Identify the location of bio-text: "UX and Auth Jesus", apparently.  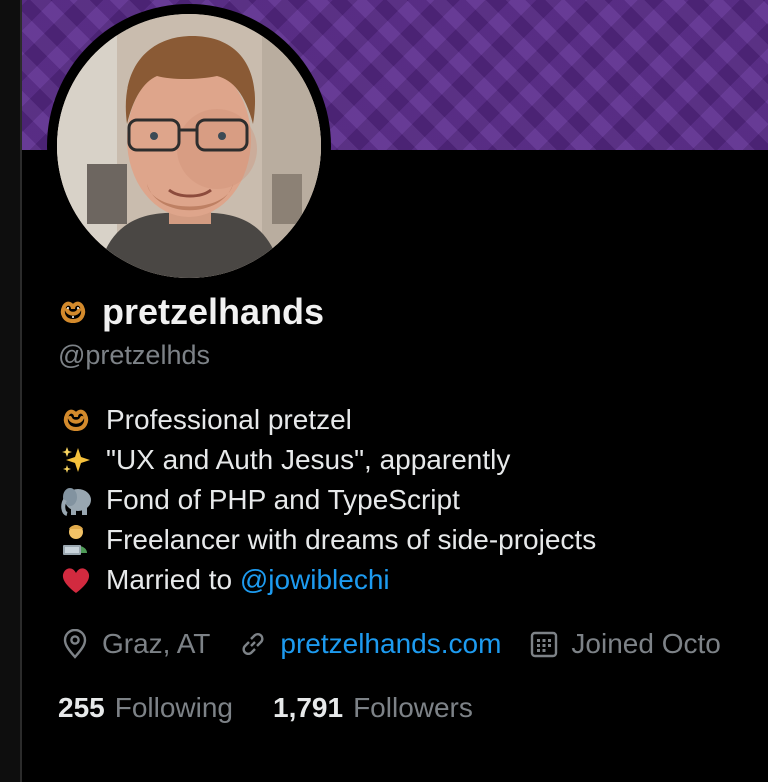
(308, 459).